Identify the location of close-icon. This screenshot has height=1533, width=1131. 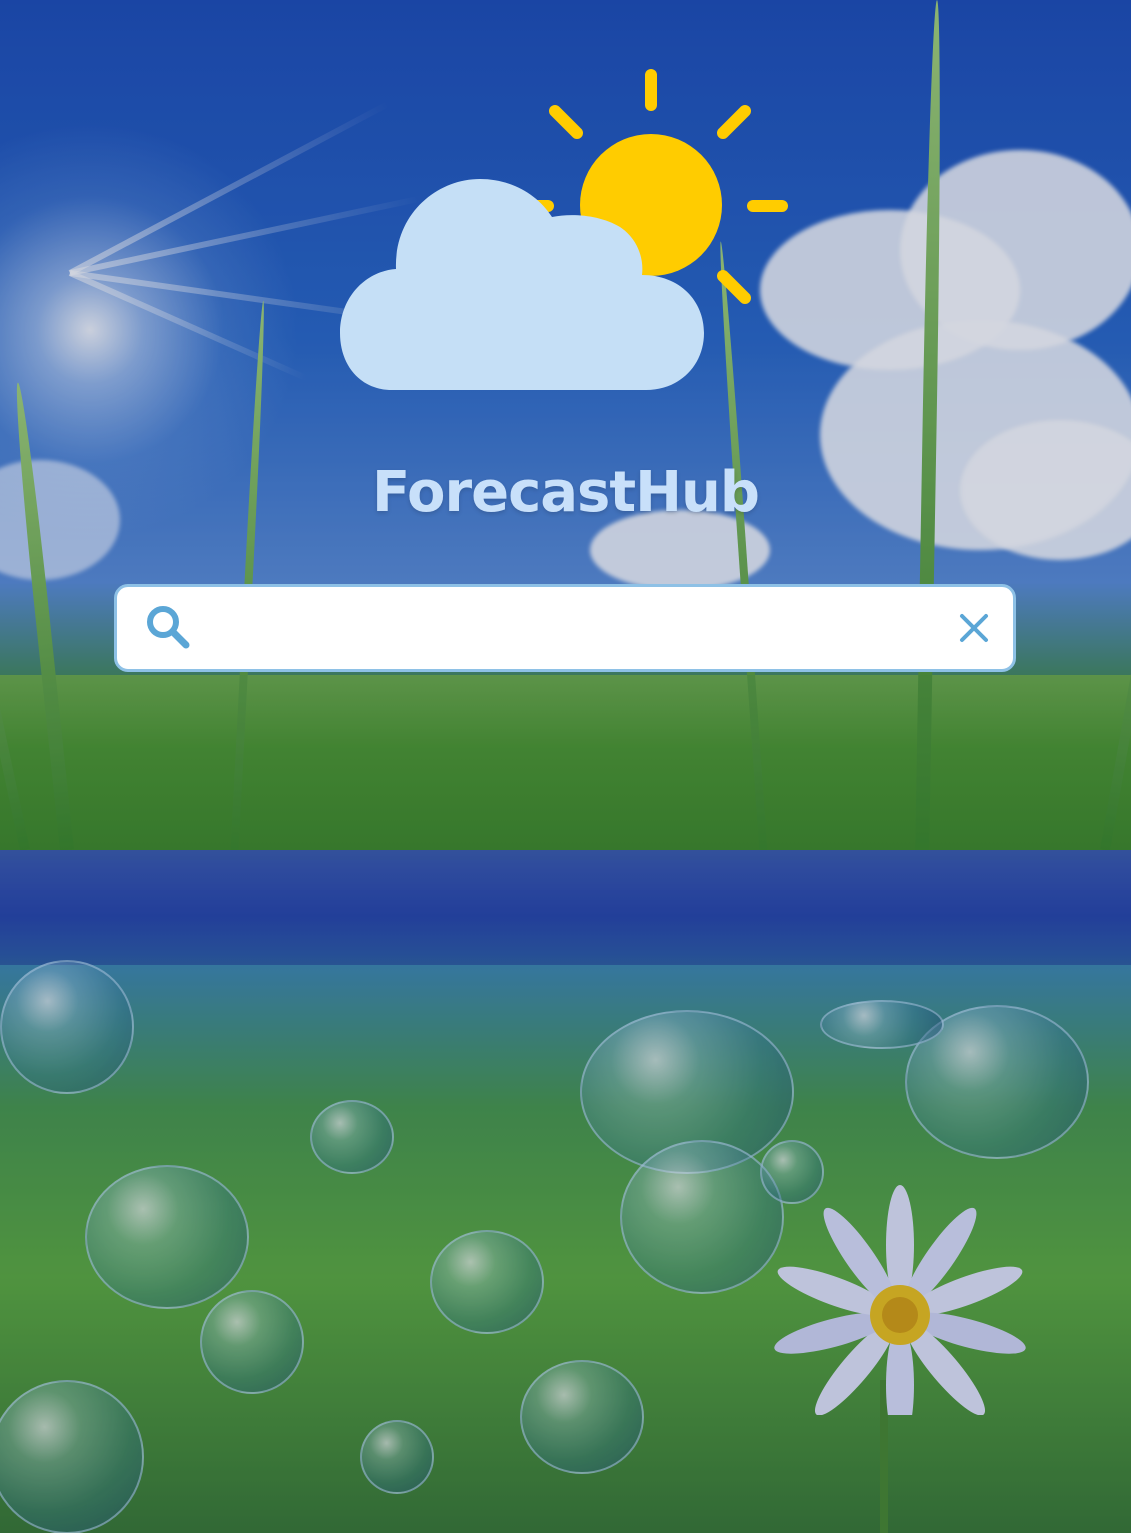
(974, 628).